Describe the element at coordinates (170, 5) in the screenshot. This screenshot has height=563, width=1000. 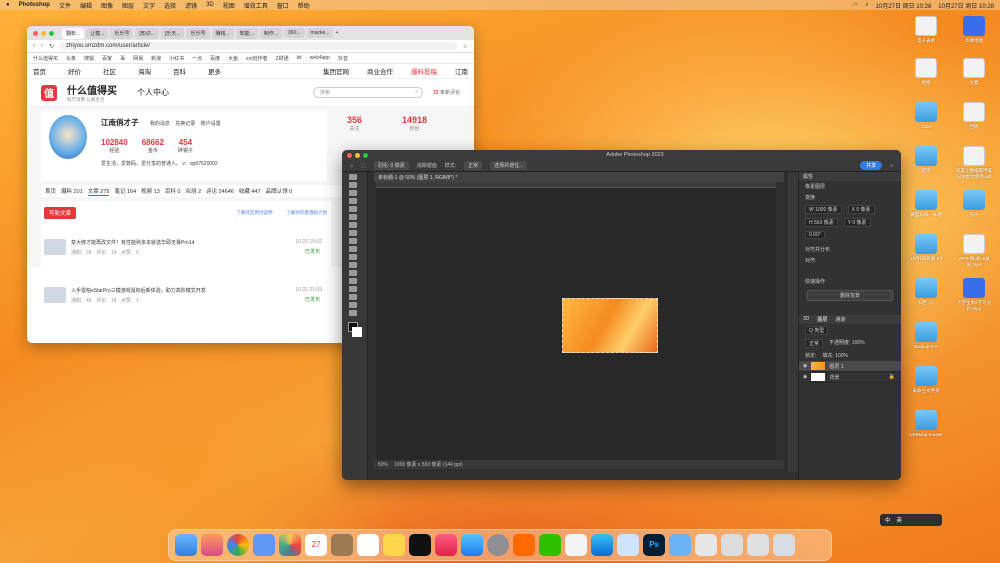
I see `menu-select: 选择` at that location.